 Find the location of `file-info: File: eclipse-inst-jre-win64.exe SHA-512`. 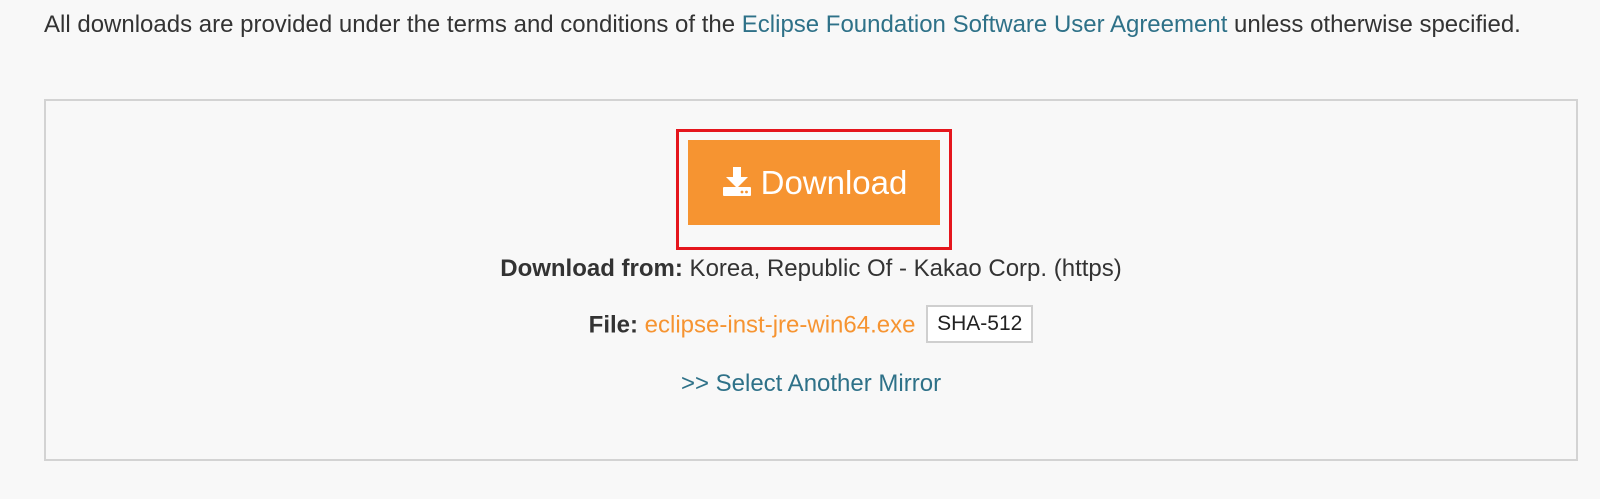

file-info: File: eclipse-inst-jre-win64.exe SHA-512 is located at coordinates (811, 324).